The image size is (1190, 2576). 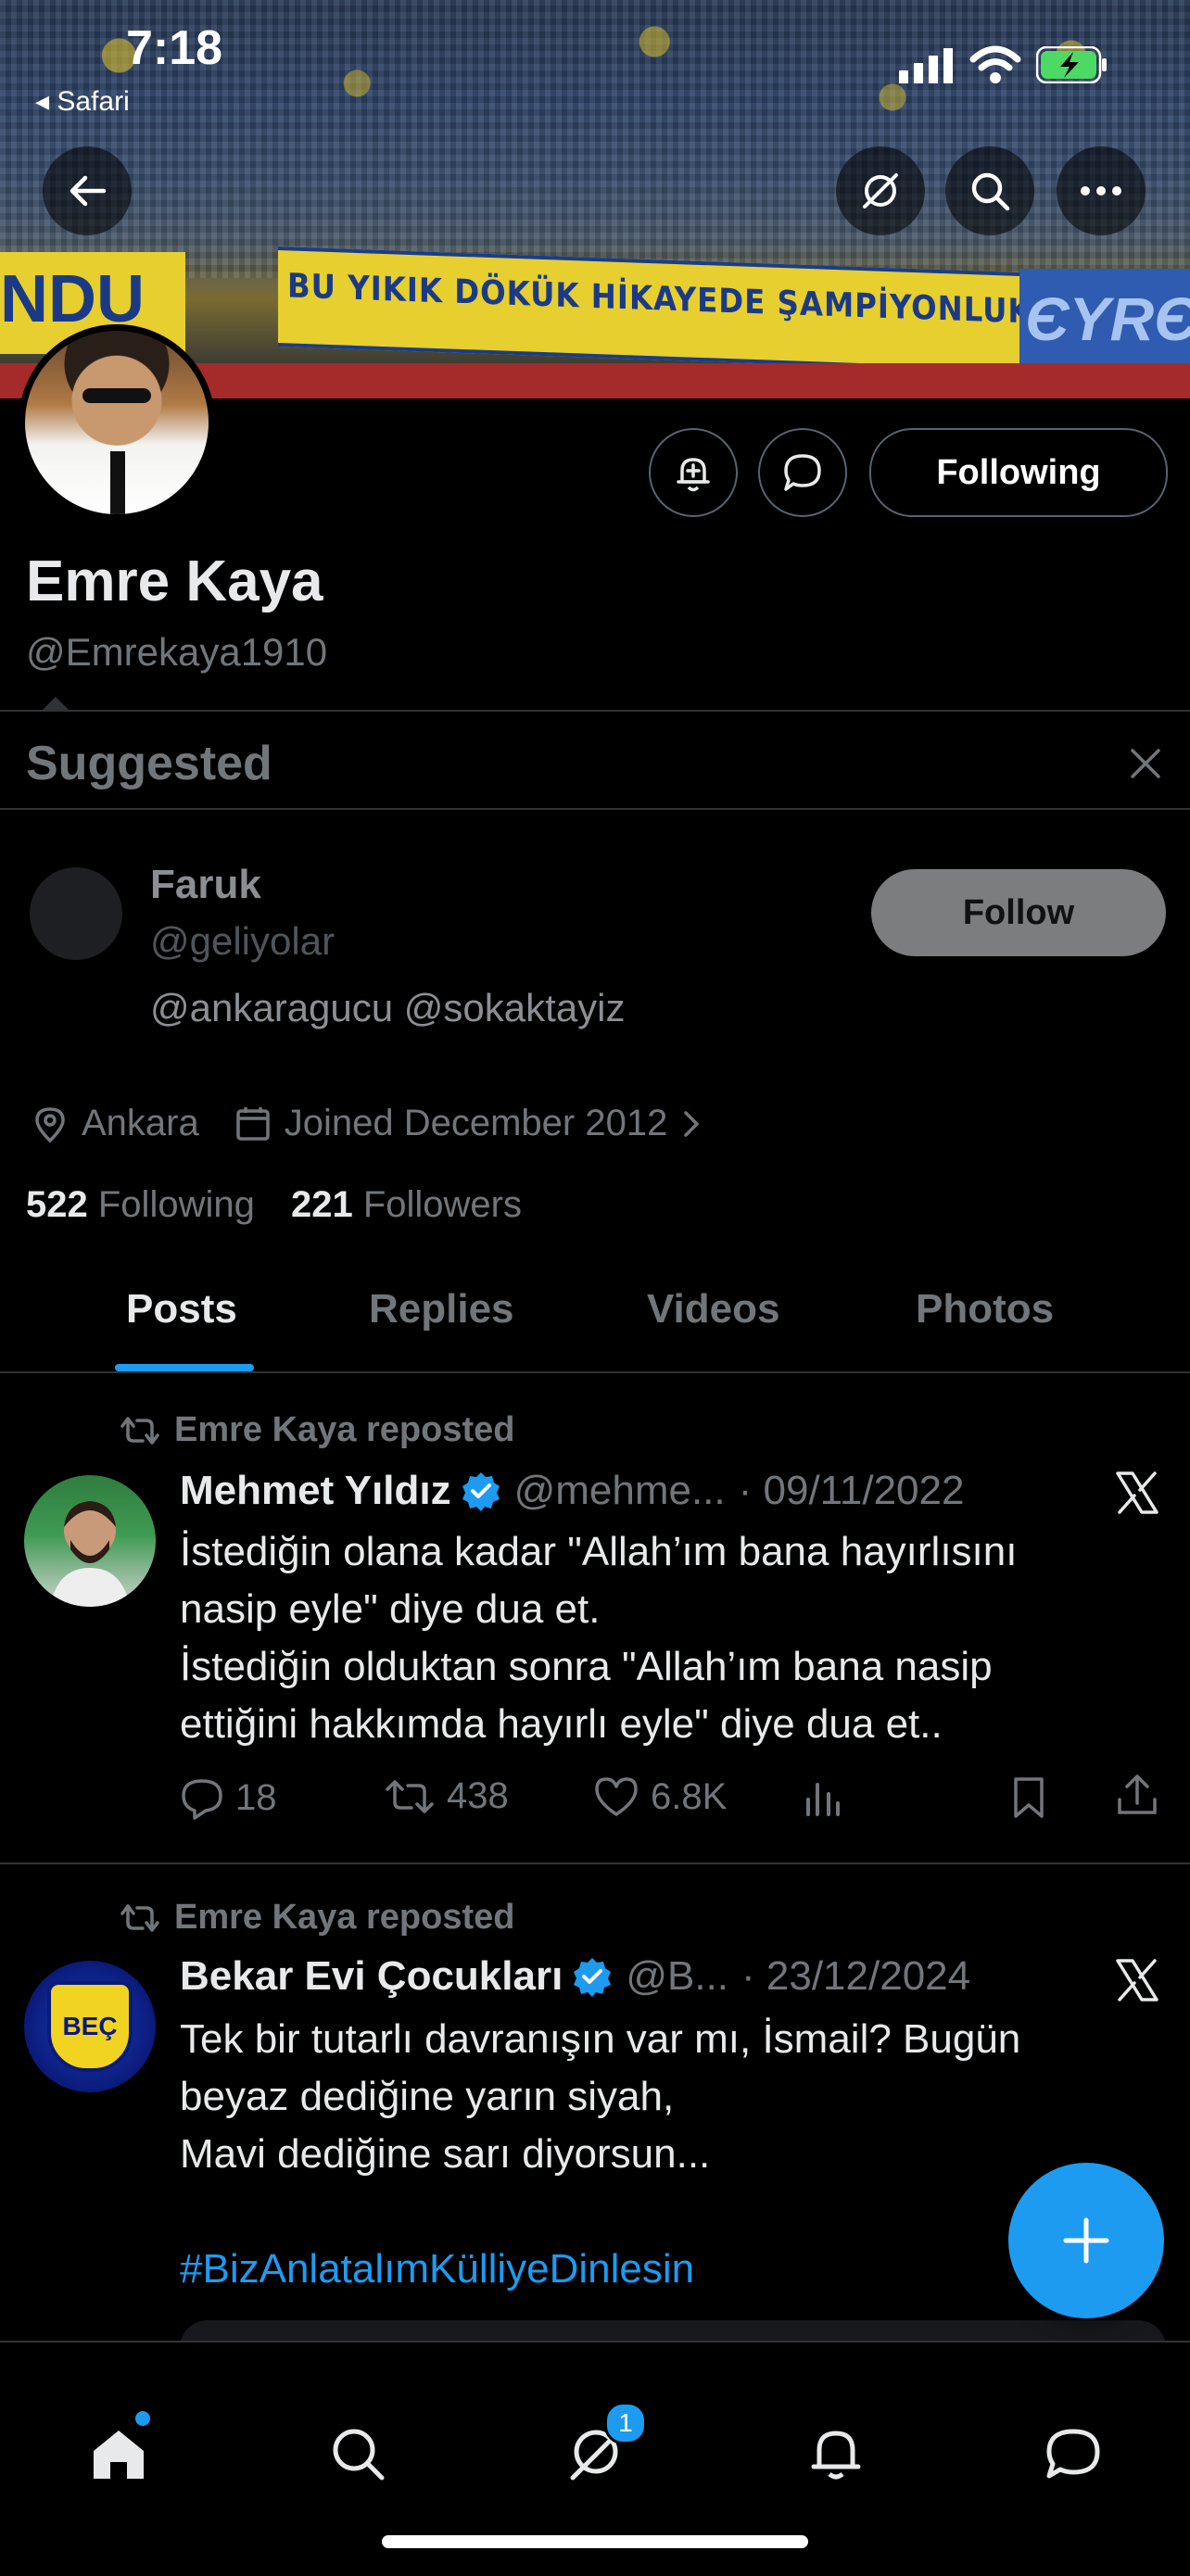 I want to click on like-button: 6.8K, so click(x=660, y=1796).